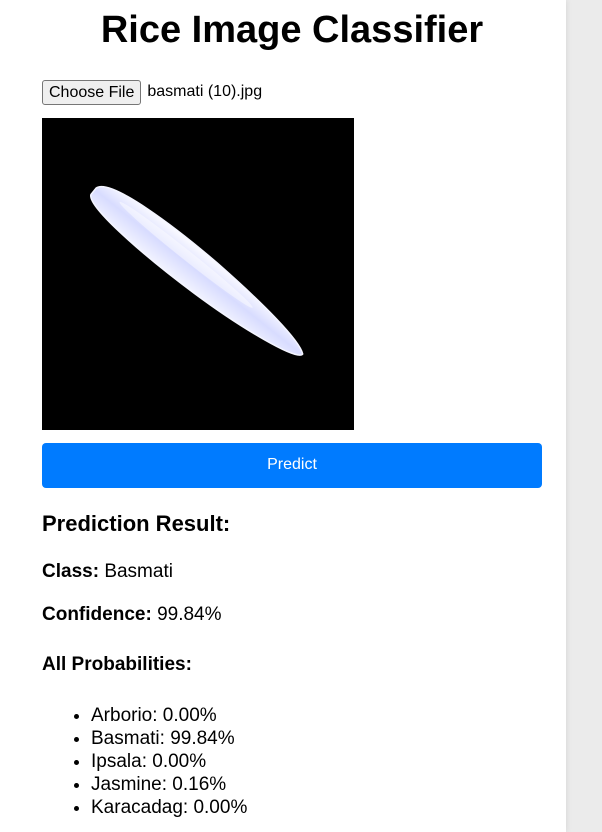 The height and width of the screenshot is (832, 602). What do you see at coordinates (117, 664) in the screenshot?
I see `all-probabilities-title: All Probabilities:` at bounding box center [117, 664].